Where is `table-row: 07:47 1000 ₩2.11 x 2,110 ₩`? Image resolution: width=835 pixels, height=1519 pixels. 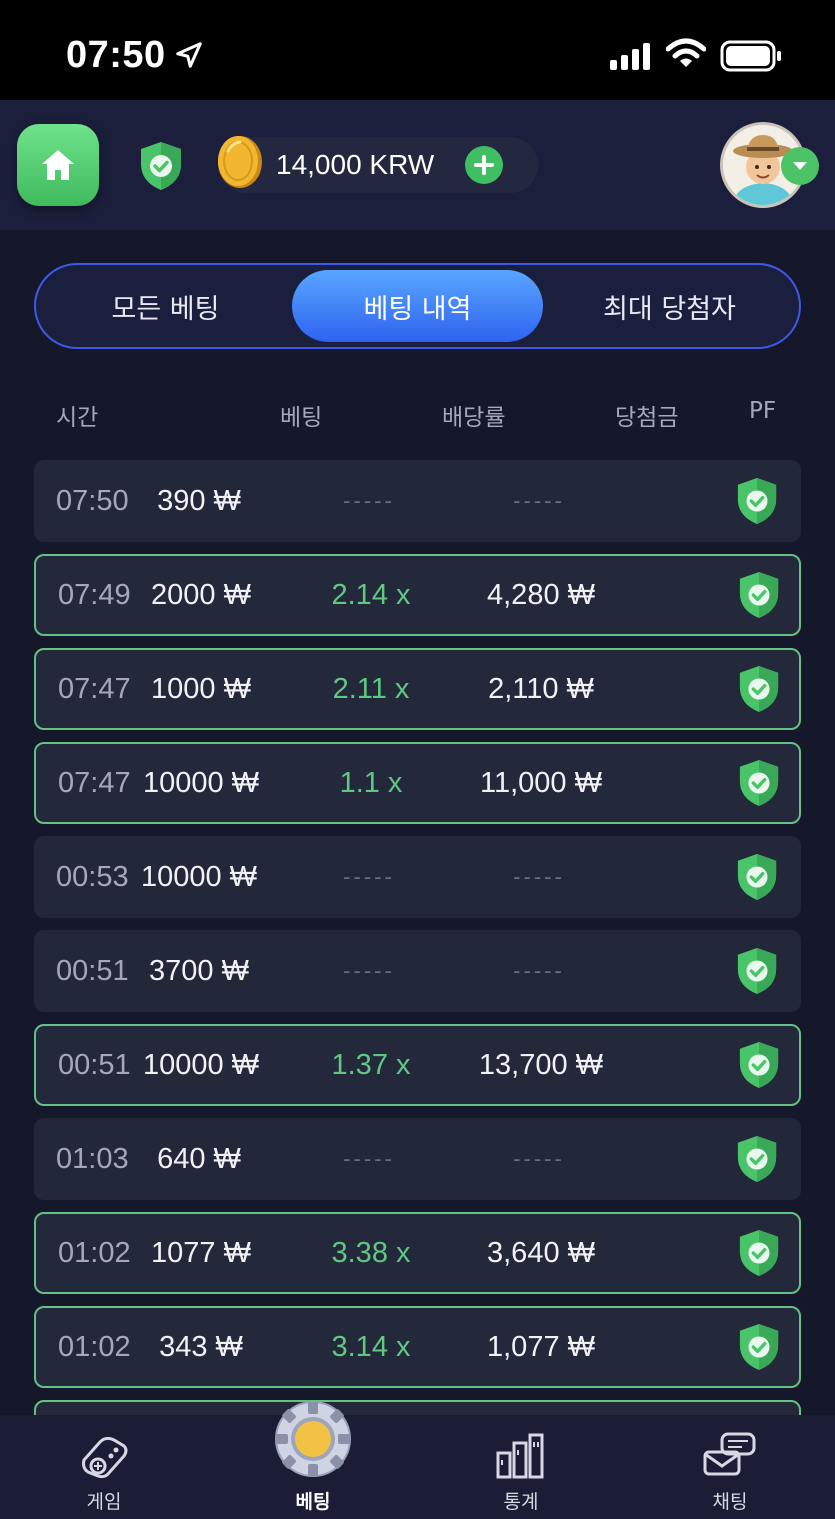 table-row: 07:47 1000 ₩2.11 x 2,110 ₩ is located at coordinates (417, 689).